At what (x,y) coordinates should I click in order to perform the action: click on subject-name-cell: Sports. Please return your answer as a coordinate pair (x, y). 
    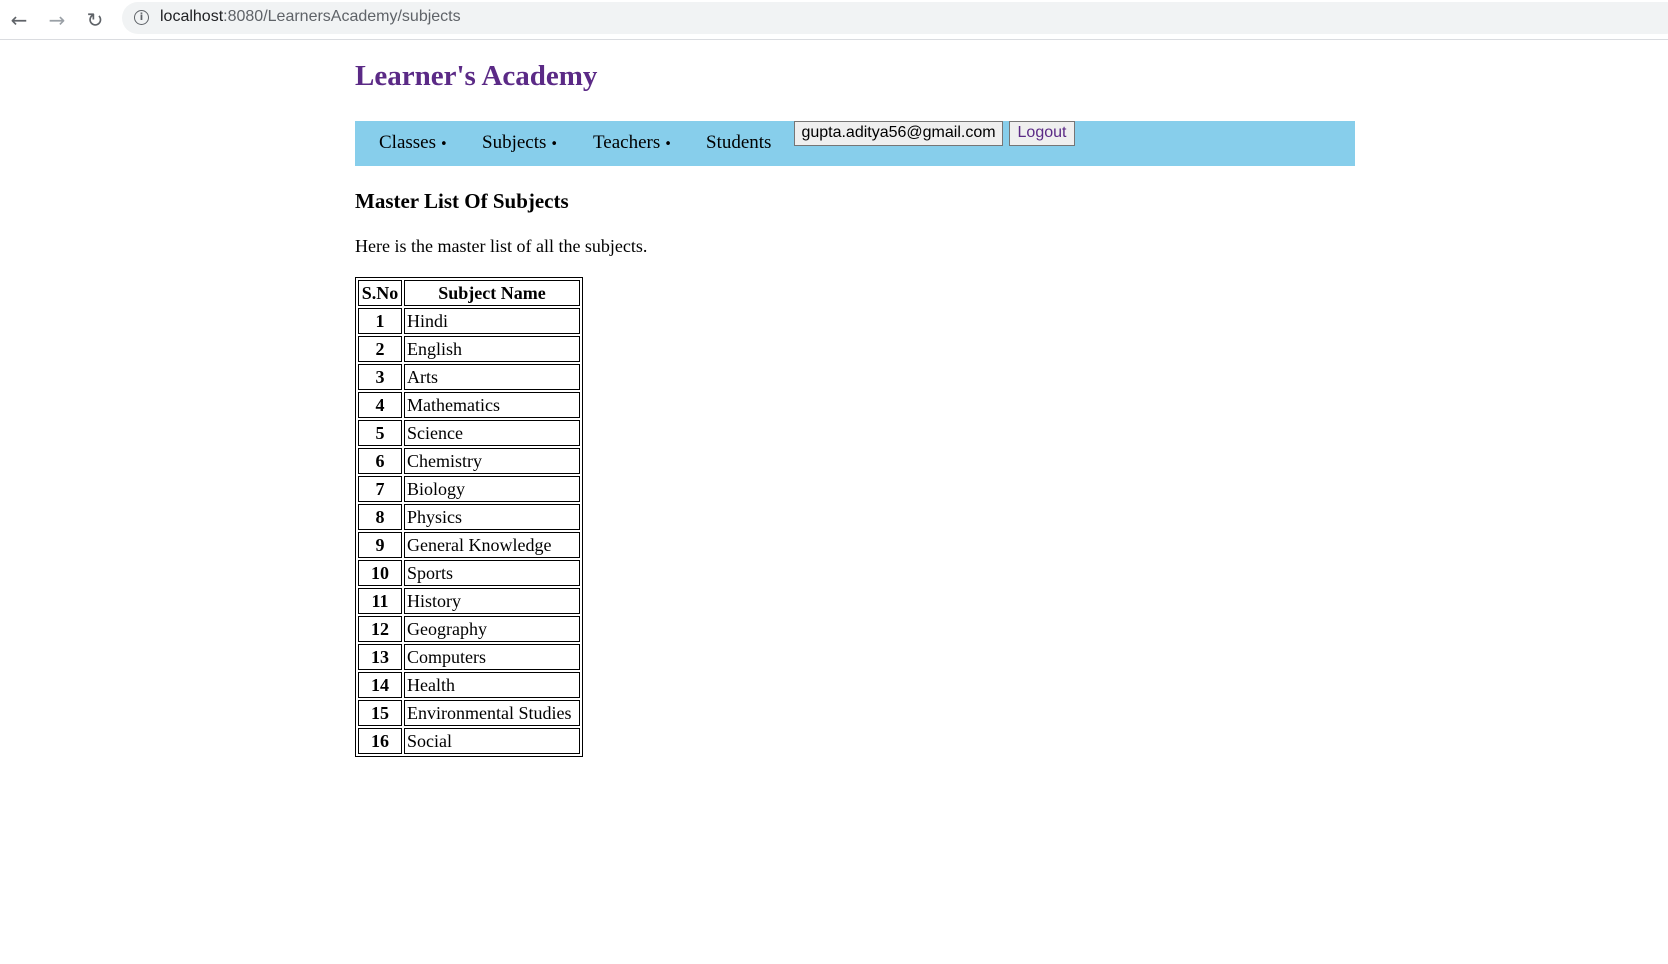
    Looking at the image, I should click on (492, 573).